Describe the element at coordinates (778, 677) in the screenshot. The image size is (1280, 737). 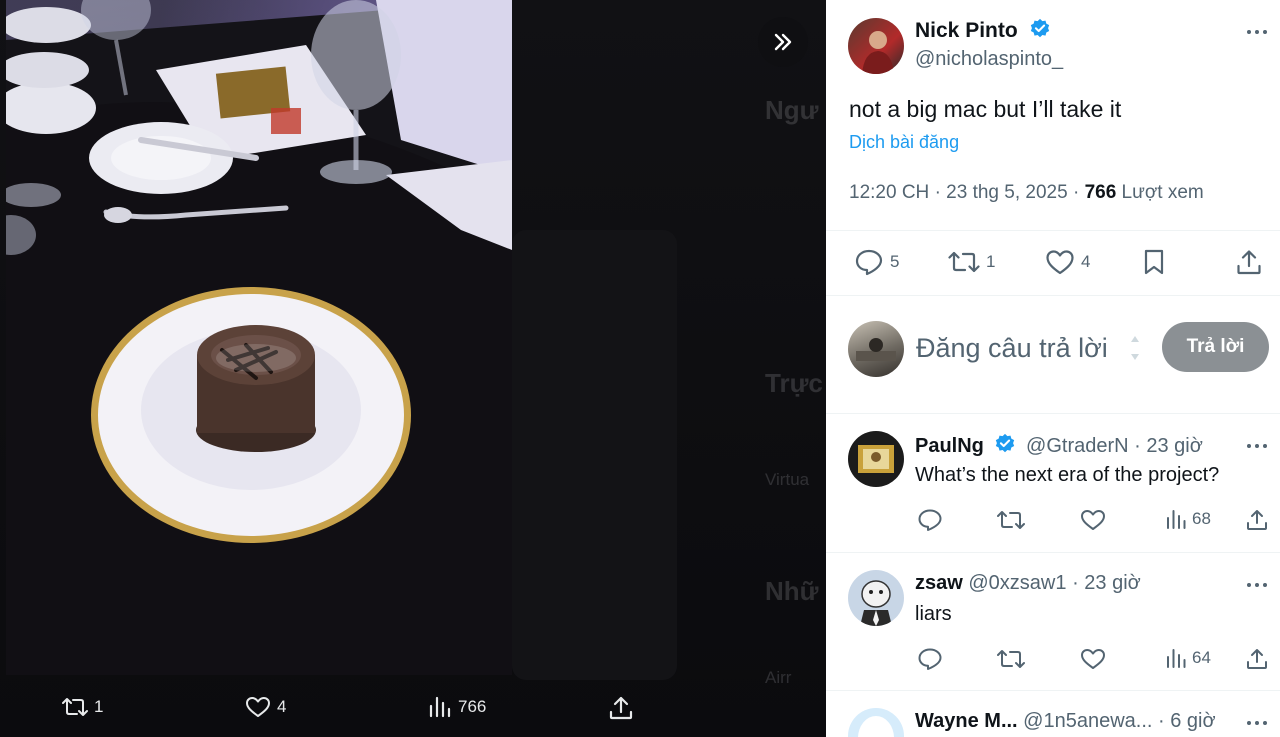
I see `background-text: Airr` at that location.